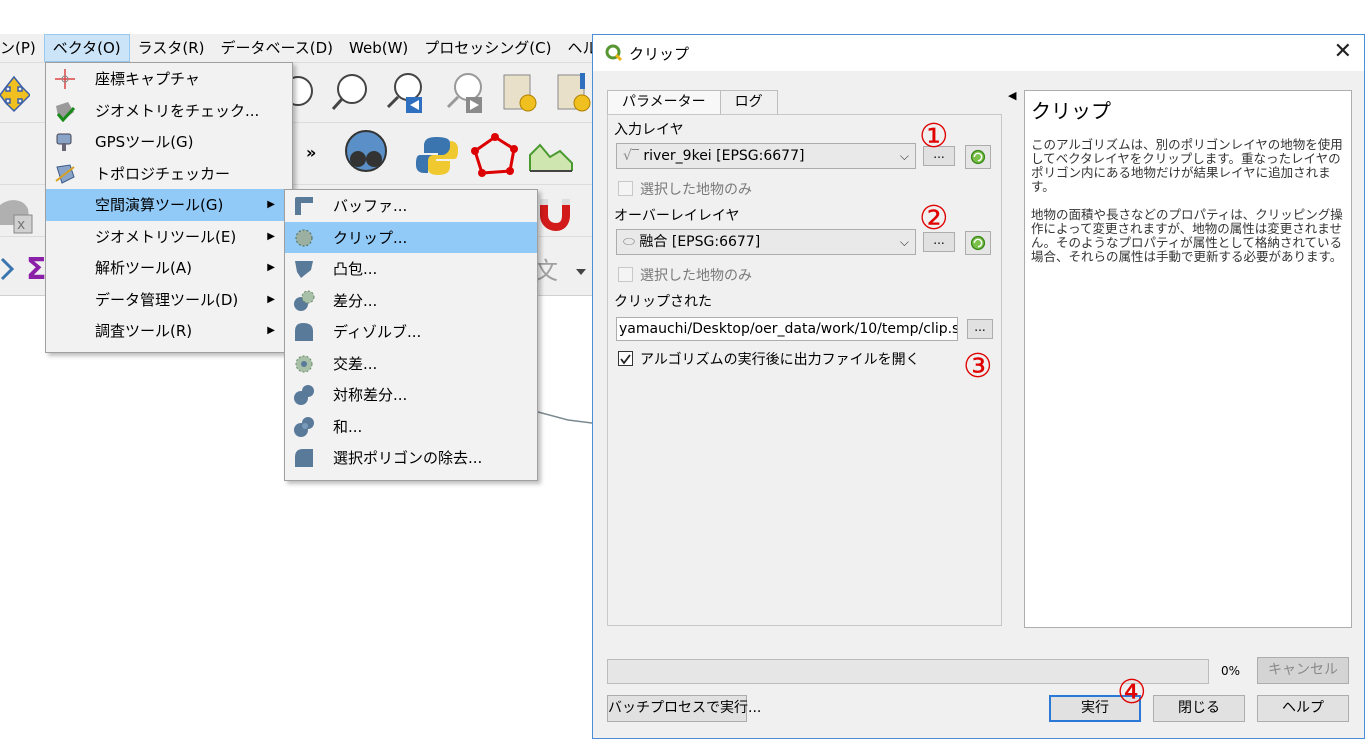 Image resolution: width=1365 pixels, height=739 pixels. I want to click on close-icon: ✕, so click(1343, 51).